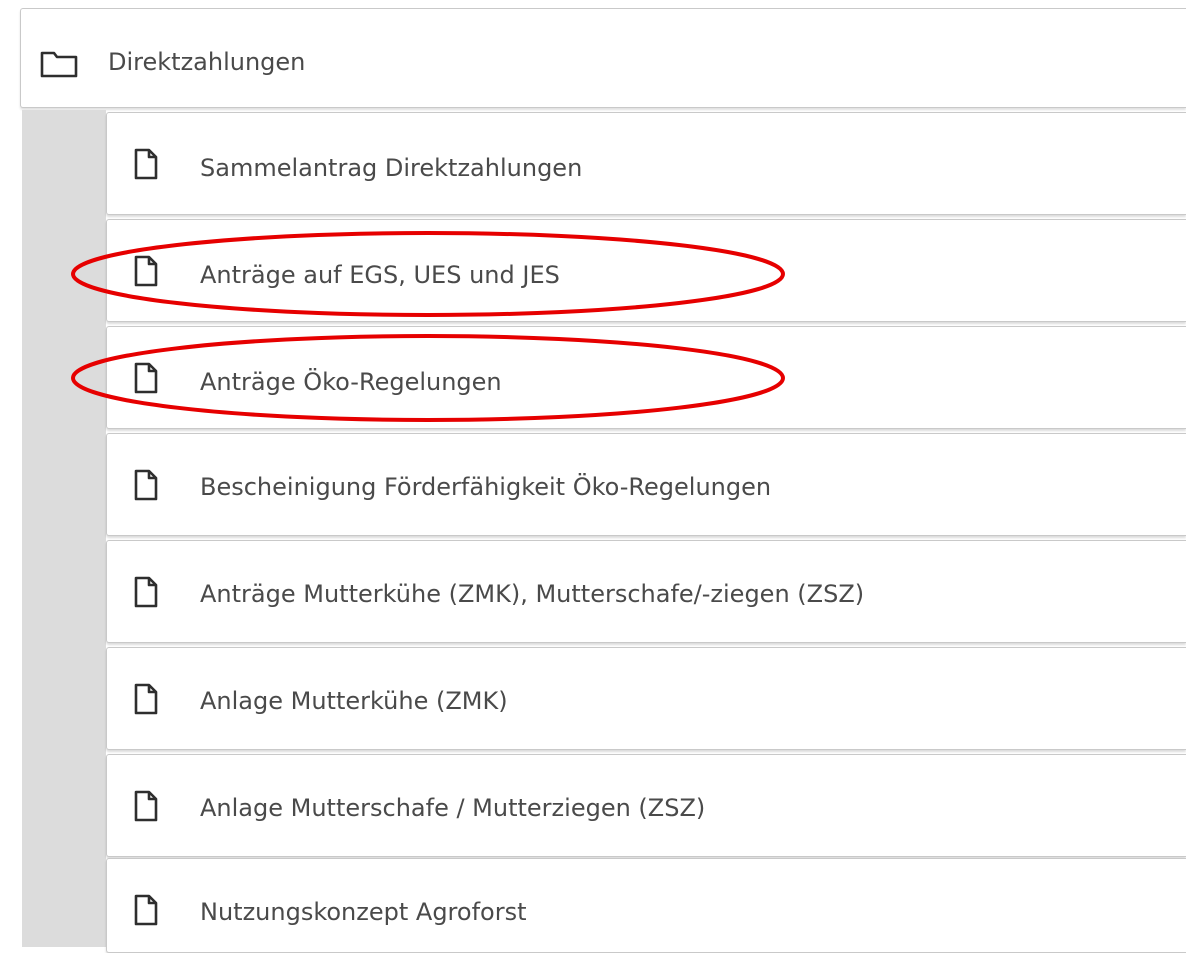 Image resolution: width=1186 pixels, height=953 pixels. I want to click on folder-label: Direktzahlungen, so click(207, 62).